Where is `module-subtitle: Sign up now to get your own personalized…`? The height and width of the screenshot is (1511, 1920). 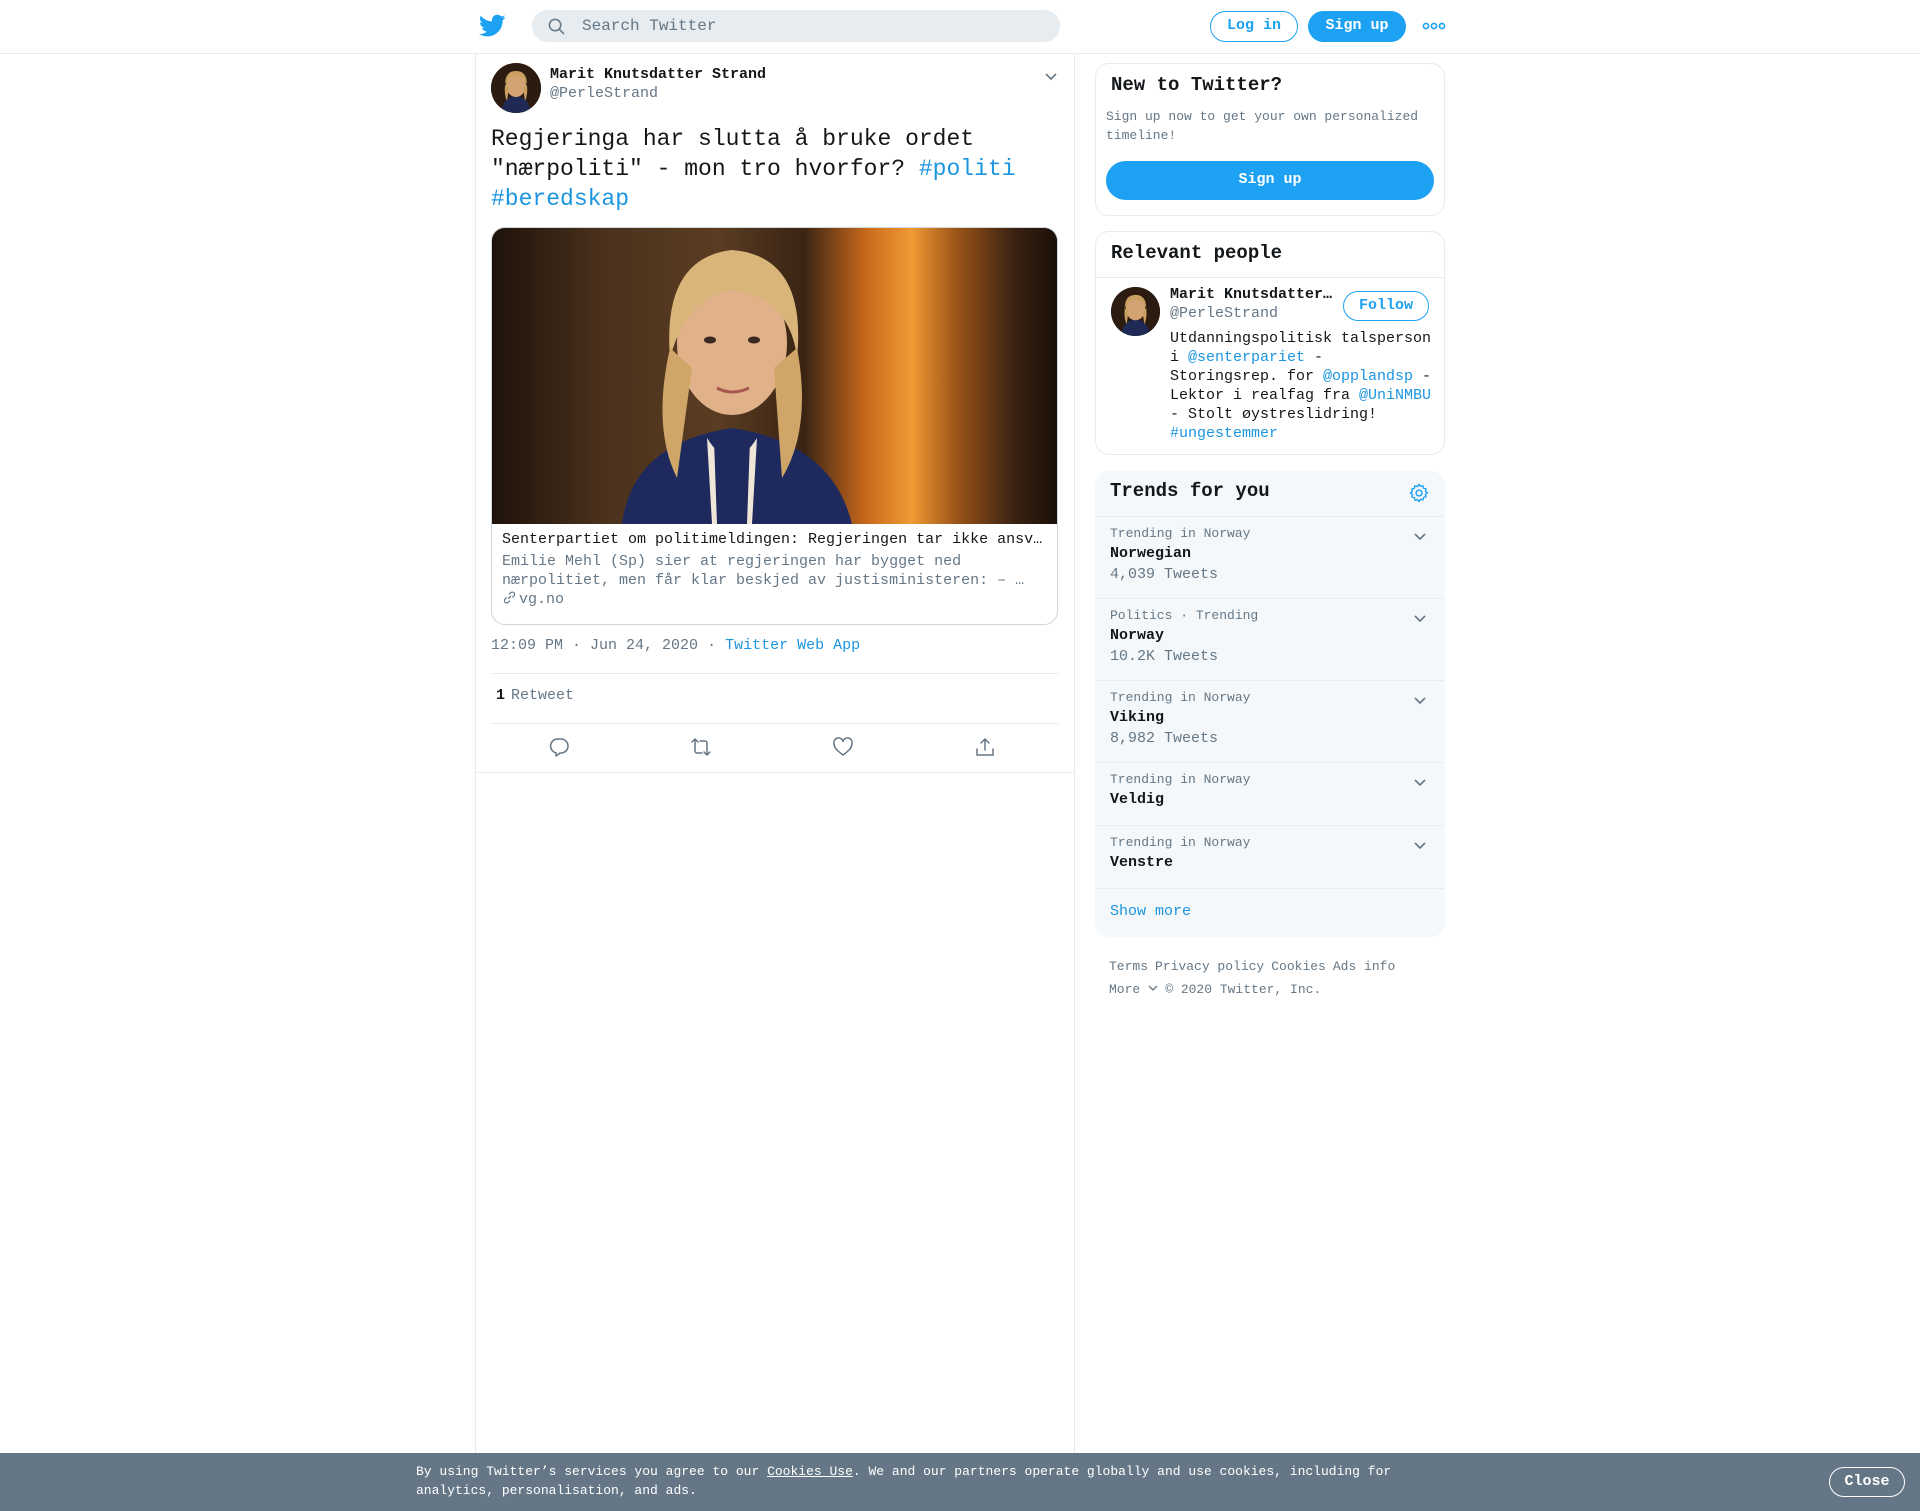 module-subtitle: Sign up now to get your own personalized… is located at coordinates (1262, 126).